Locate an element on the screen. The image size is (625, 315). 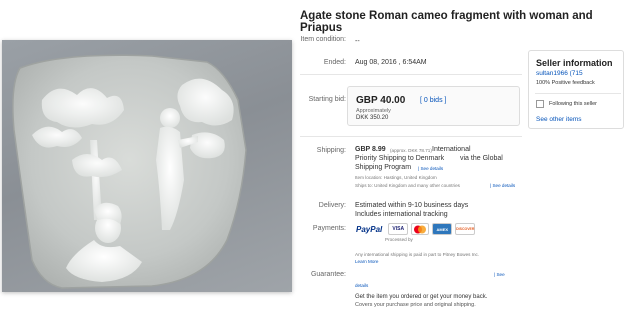
item-location: Item location: Hastings, United Kingdom is located at coordinates (396, 177).